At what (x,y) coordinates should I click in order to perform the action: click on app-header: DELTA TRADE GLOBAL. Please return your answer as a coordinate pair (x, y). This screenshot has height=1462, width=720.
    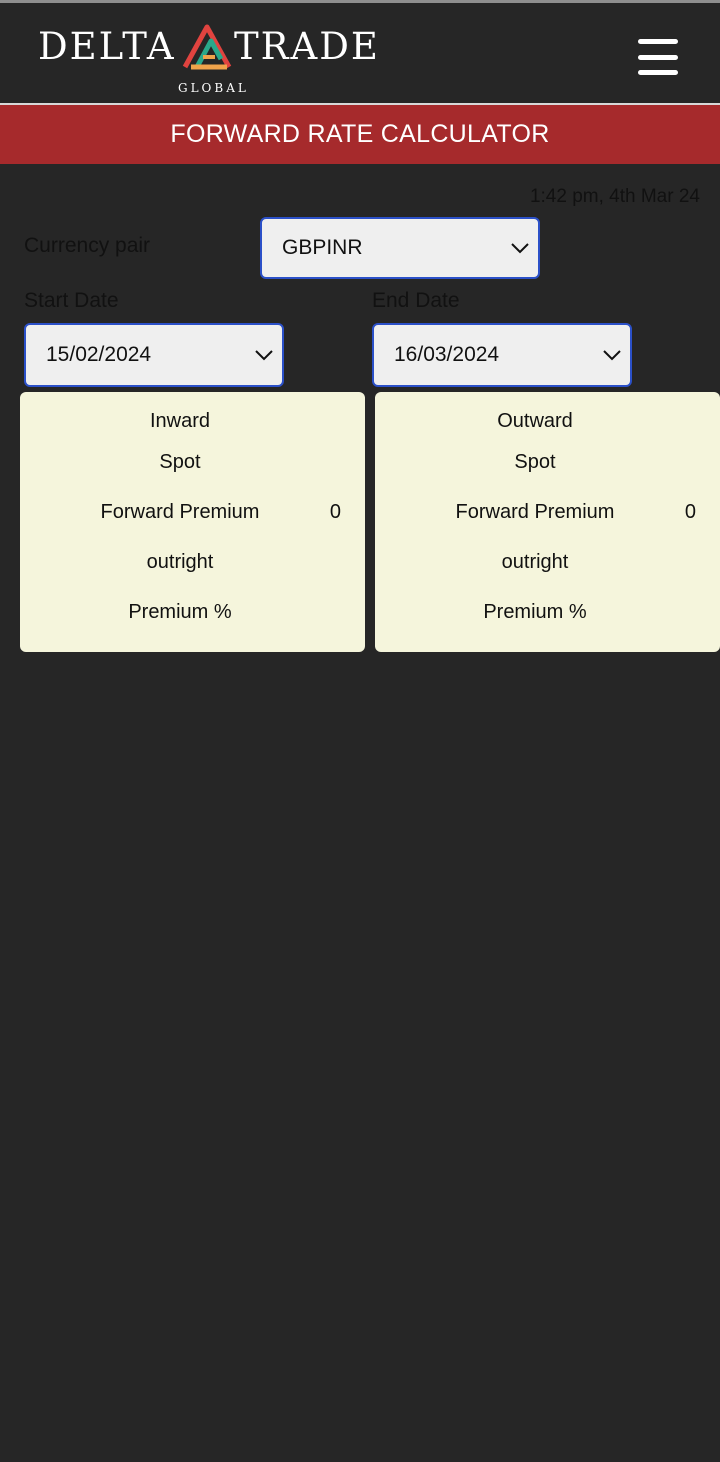
    Looking at the image, I should click on (360, 53).